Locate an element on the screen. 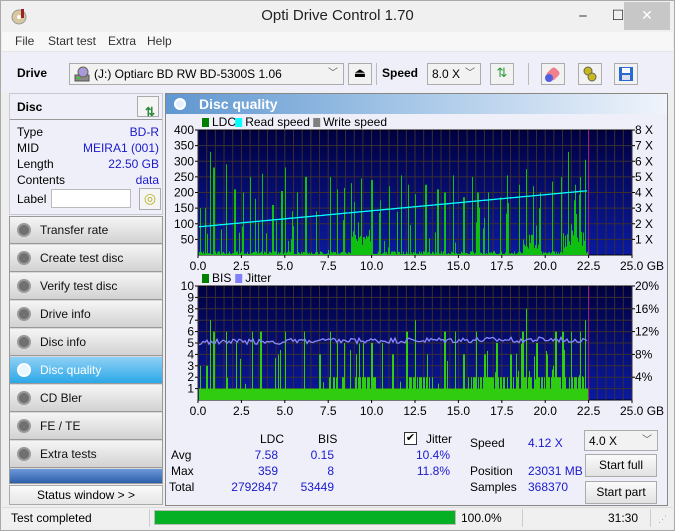 The image size is (675, 531). drive-value: (J:) Optiarc BD RW BD-5300S 1.06 is located at coordinates (188, 74).